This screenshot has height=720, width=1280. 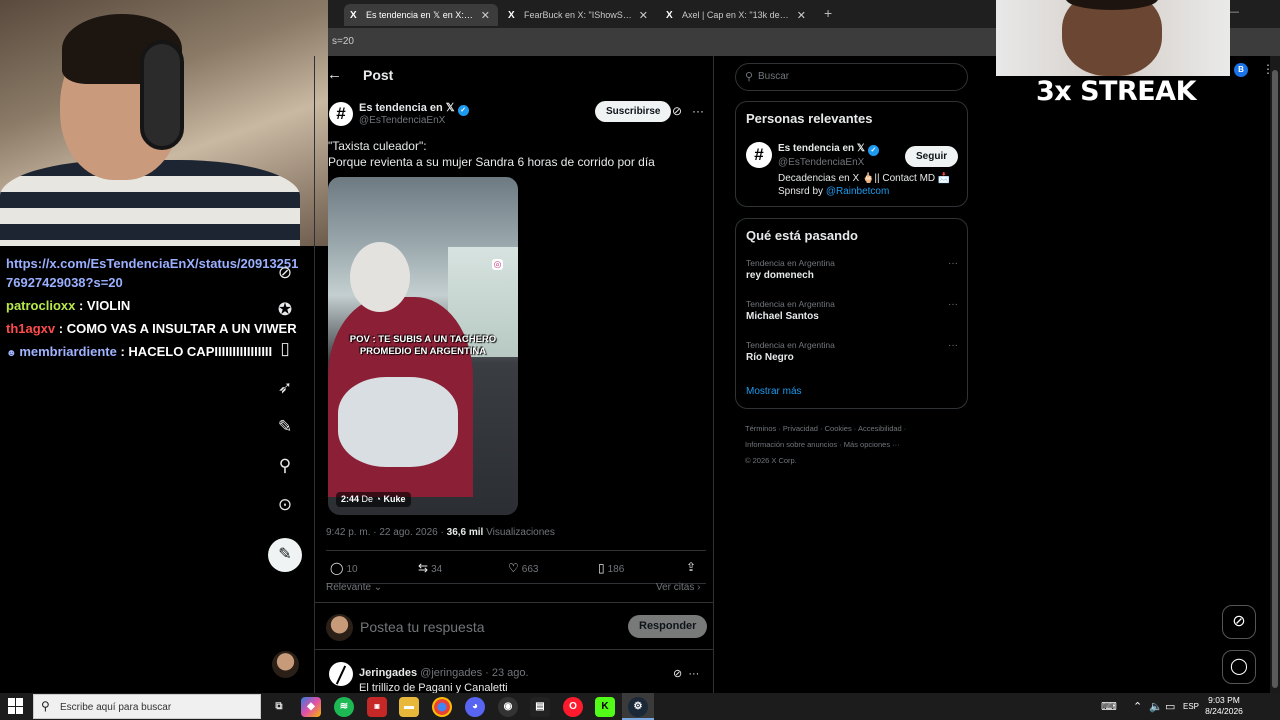 I want to click on tab-active: X Es tendencia en 𝕏 en X: ""Taxista ✕, so click(x=421, y=15).